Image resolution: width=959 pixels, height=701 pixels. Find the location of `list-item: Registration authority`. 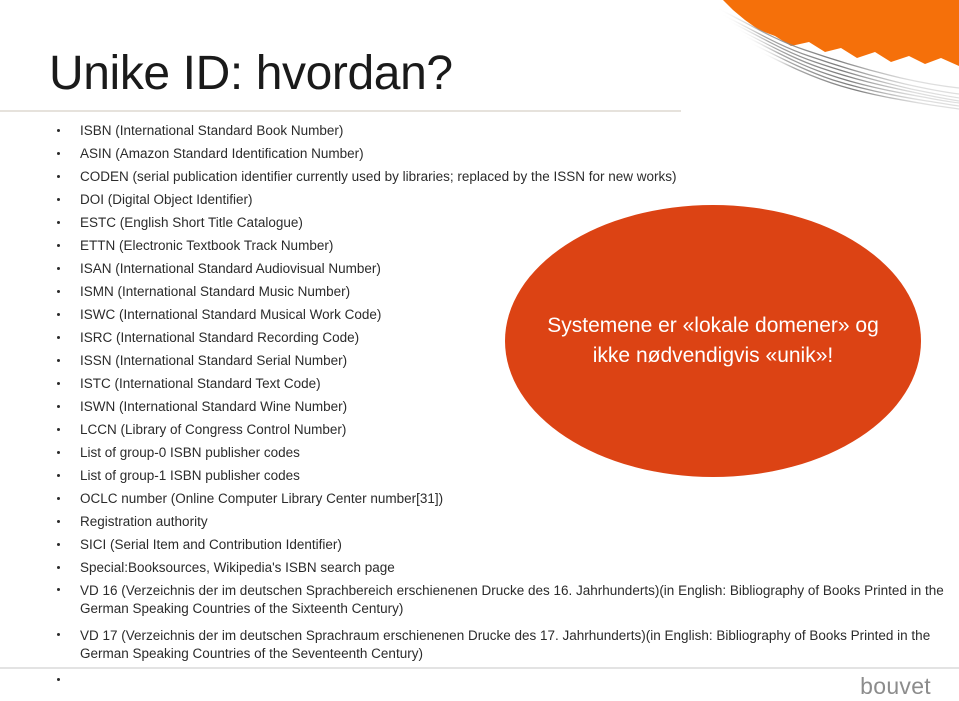

list-item: Registration authority is located at coordinates (479, 524).